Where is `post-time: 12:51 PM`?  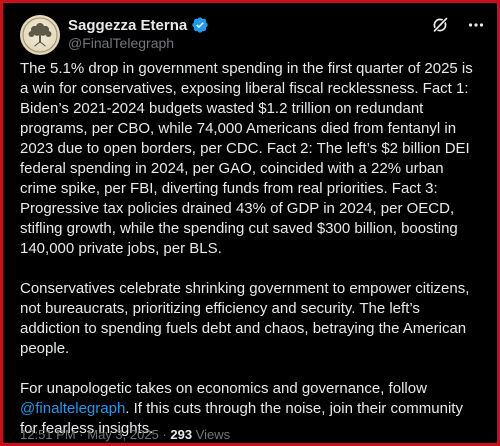
post-time: 12:51 PM is located at coordinates (48, 434).